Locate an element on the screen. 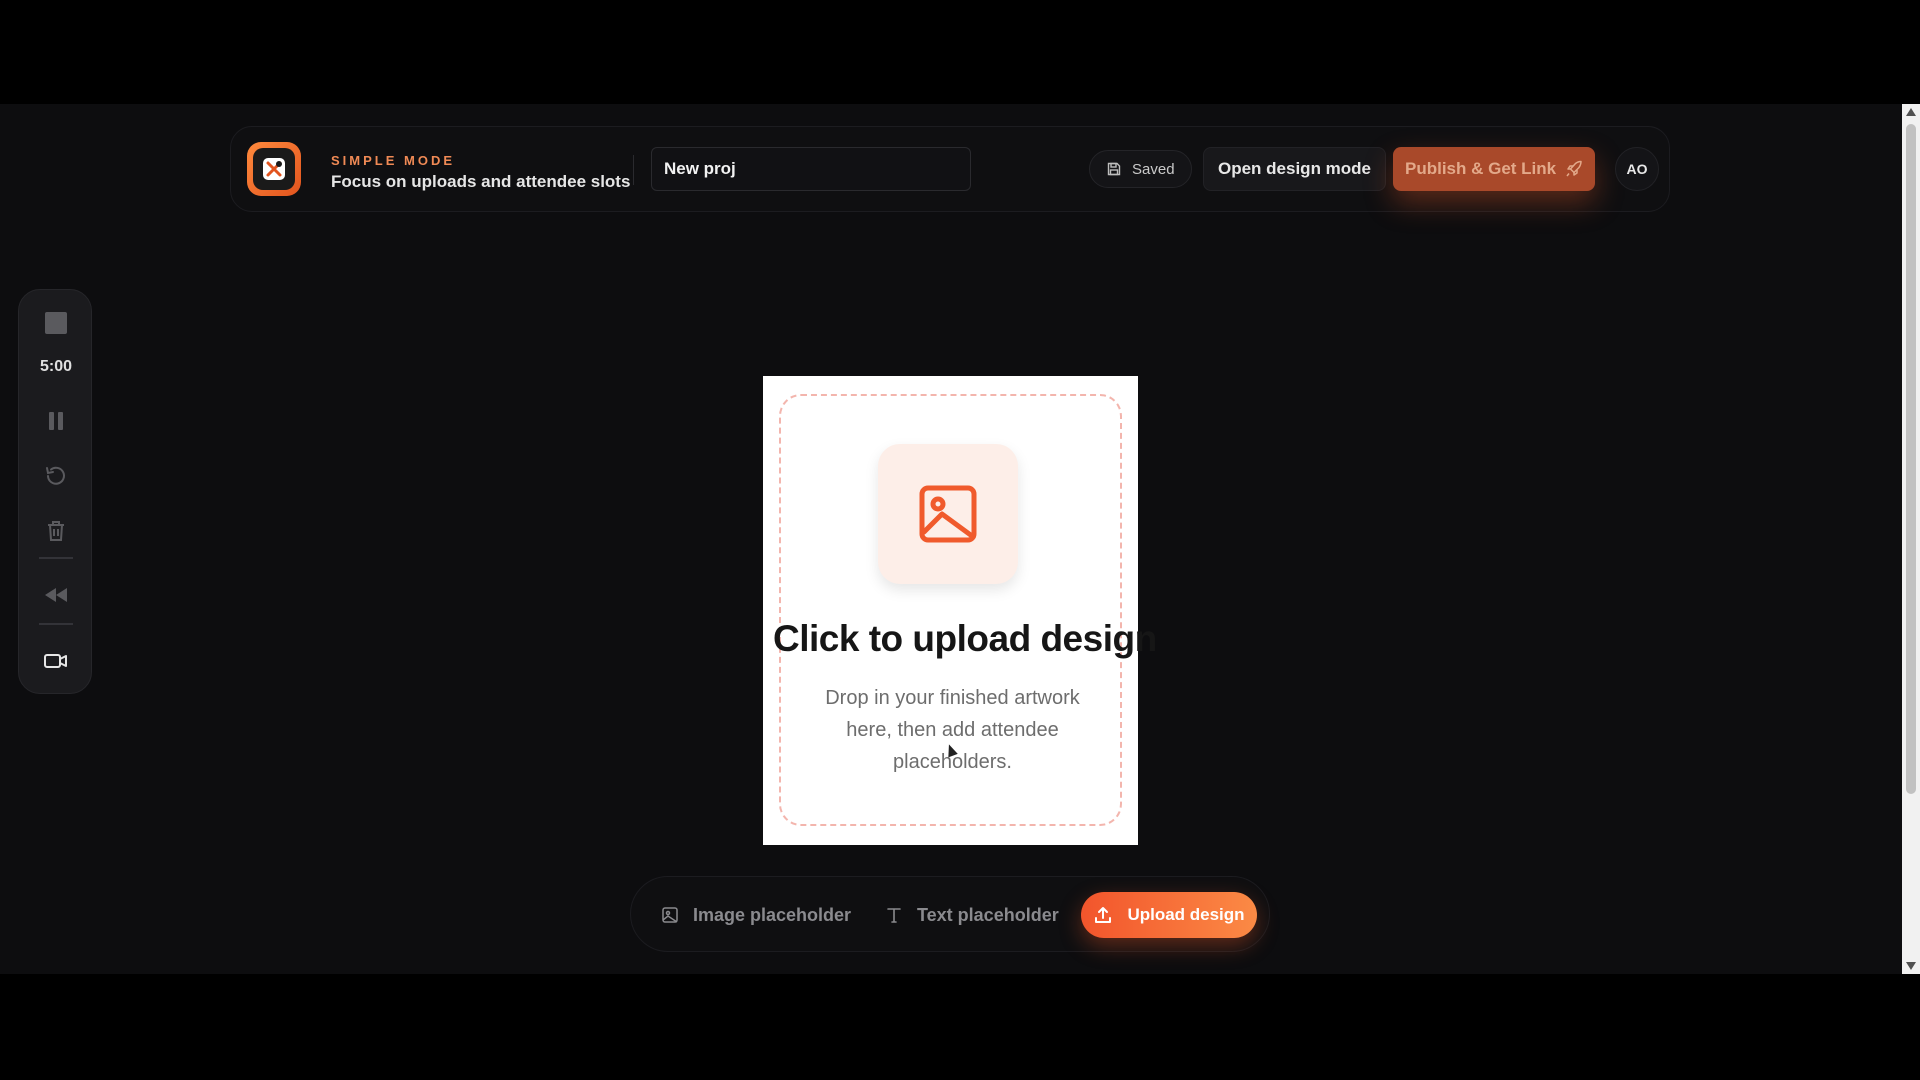 The width and height of the screenshot is (1920, 1080). text-icon is located at coordinates (894, 915).